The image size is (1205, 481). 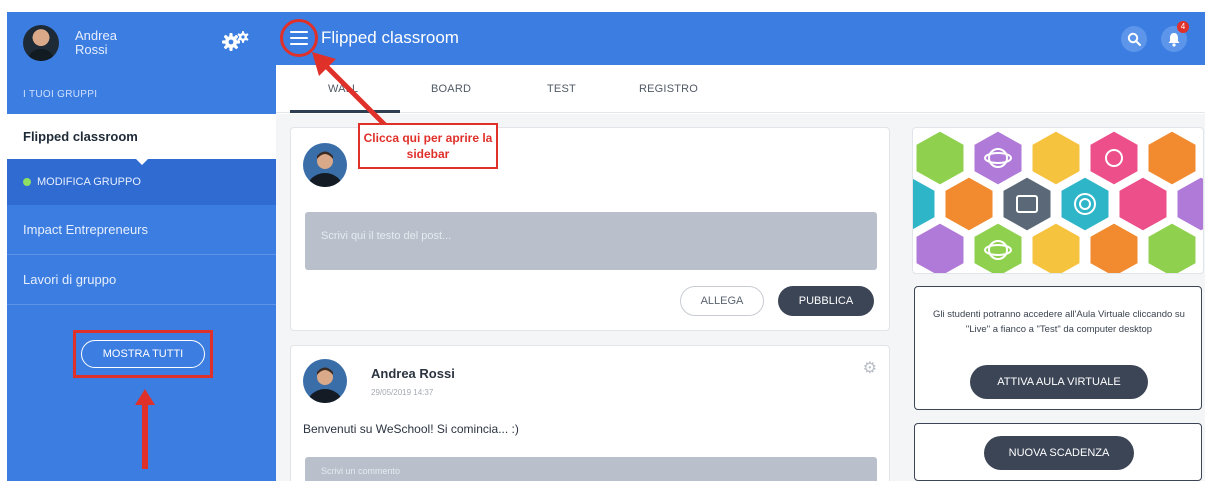 What do you see at coordinates (141, 136) in the screenshot?
I see `sidebar-item-flipped-classroom: Flipped classroom` at bounding box center [141, 136].